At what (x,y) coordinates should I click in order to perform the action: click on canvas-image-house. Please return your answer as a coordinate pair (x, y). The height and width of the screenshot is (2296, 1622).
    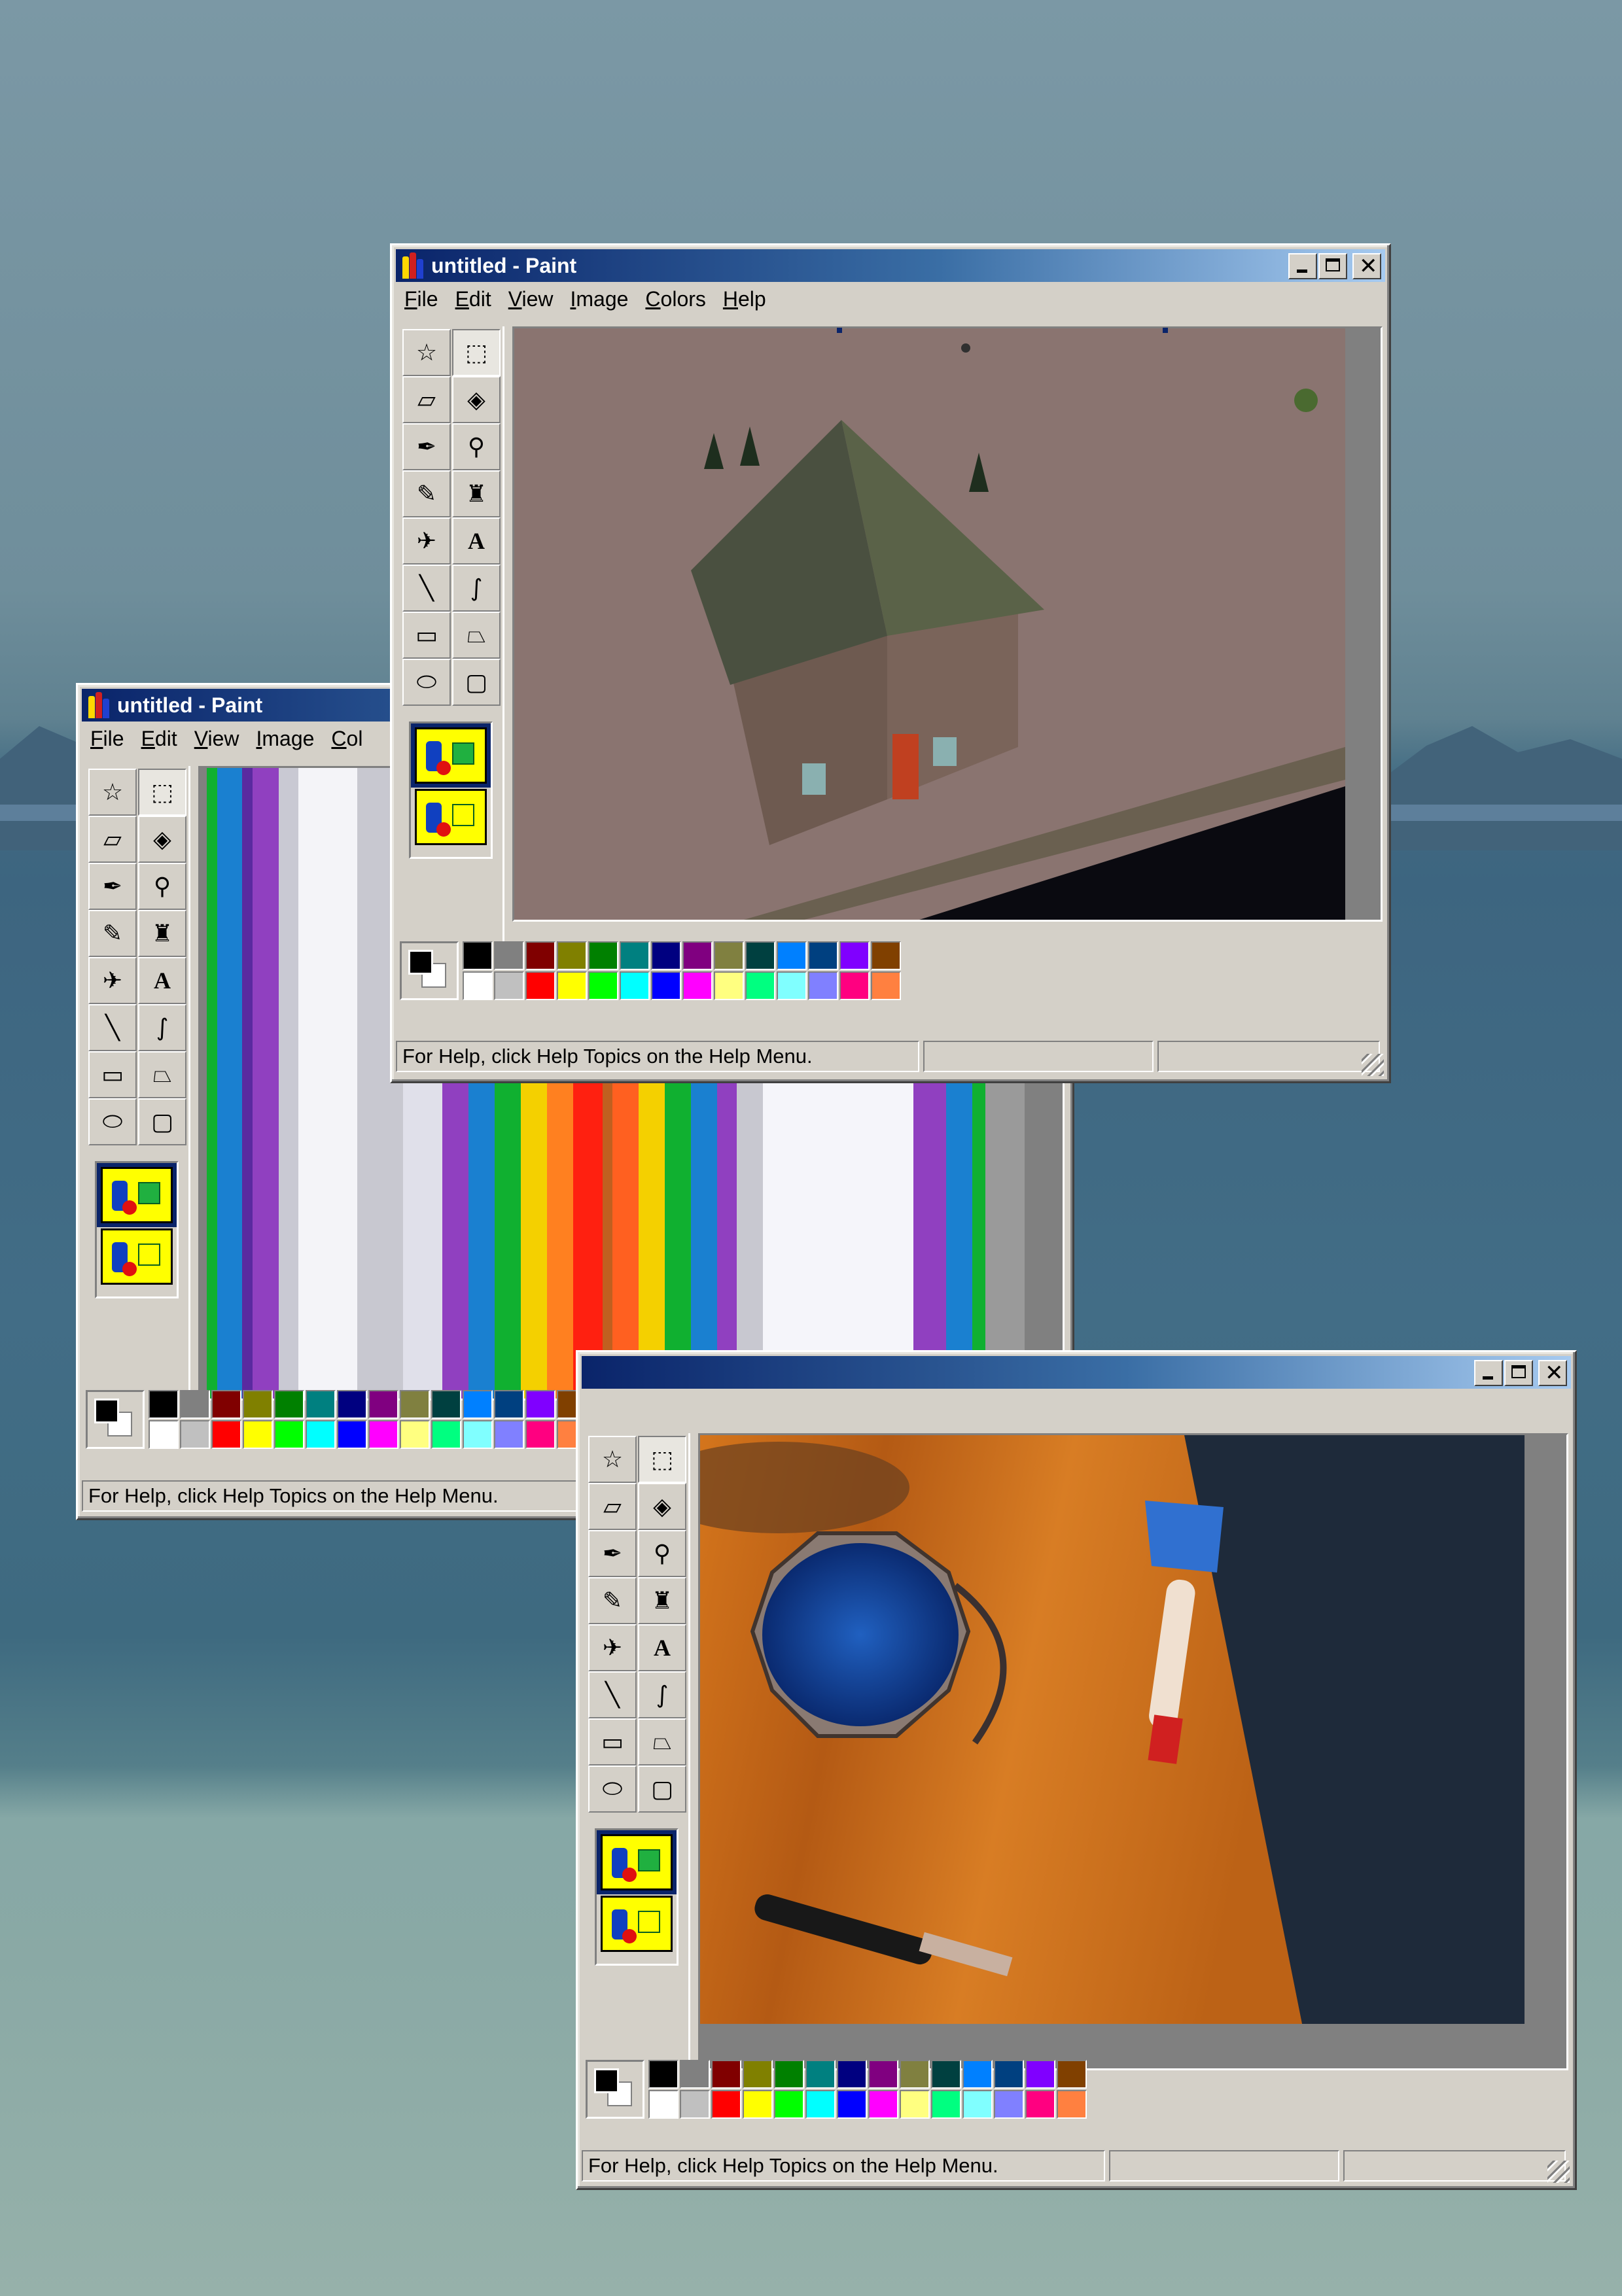
    Looking at the image, I should click on (929, 625).